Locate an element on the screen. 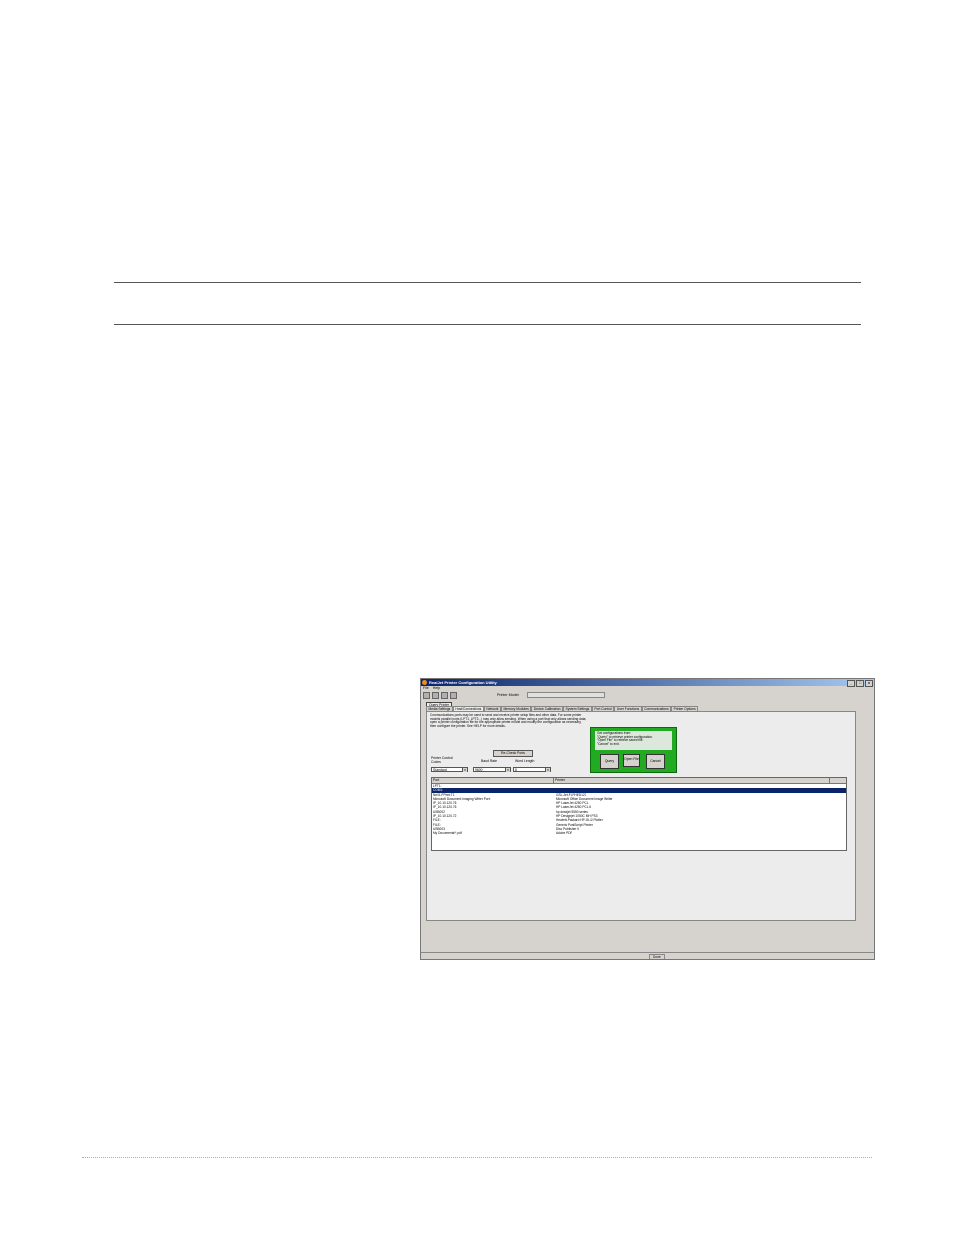 This screenshot has width=954, height=1235. query-button: Query is located at coordinates (609, 761).